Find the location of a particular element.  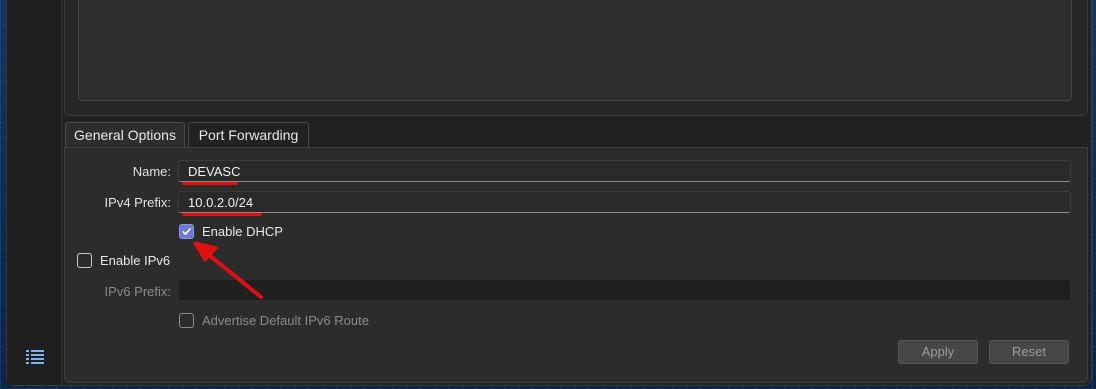

tab-general-options: General Options is located at coordinates (125, 135).